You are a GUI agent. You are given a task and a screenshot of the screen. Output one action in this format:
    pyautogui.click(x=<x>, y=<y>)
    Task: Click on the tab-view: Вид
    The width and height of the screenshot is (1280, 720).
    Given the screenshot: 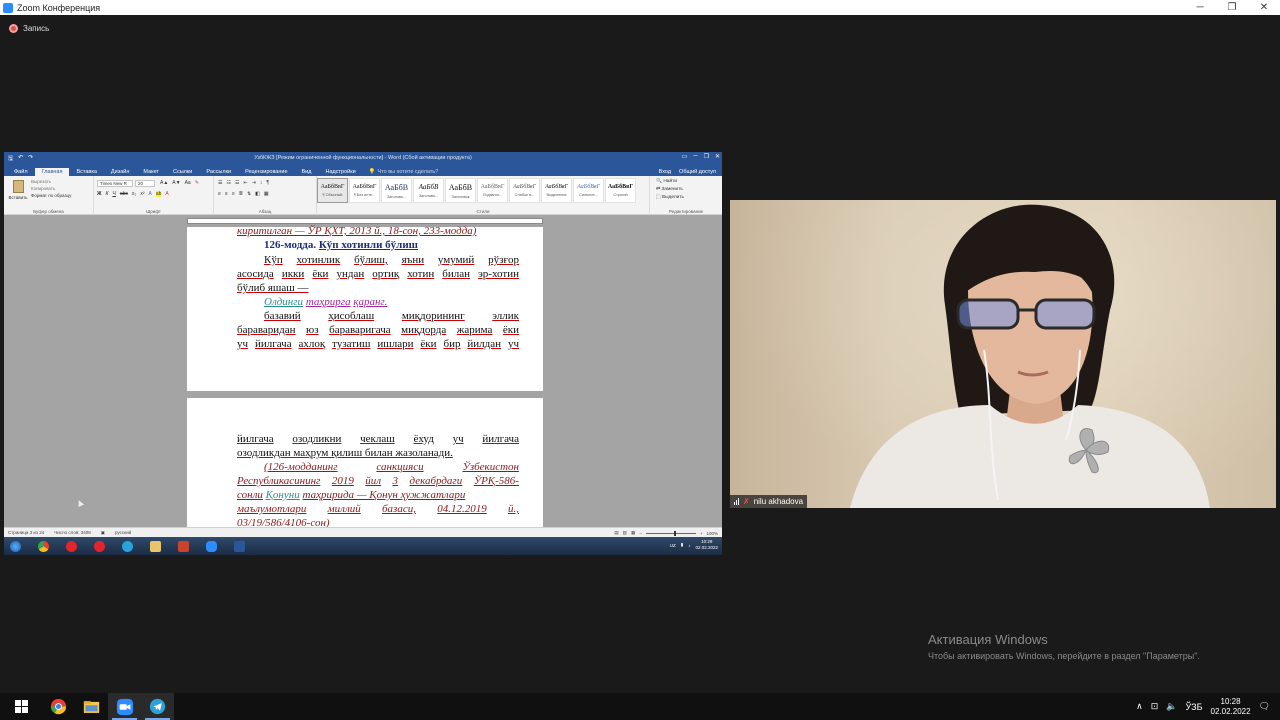 What is the action you would take?
    pyautogui.click(x=307, y=172)
    